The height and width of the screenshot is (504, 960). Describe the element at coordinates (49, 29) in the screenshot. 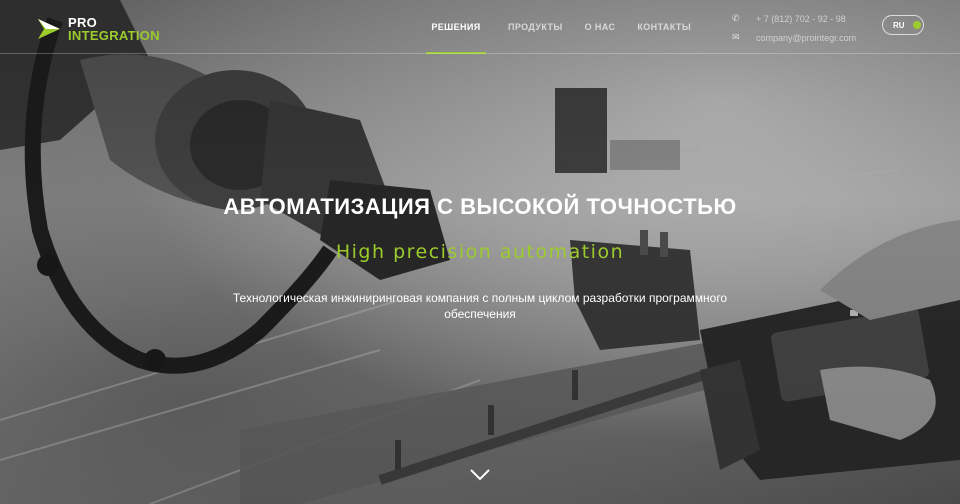

I see `arrow-logo-icon` at that location.